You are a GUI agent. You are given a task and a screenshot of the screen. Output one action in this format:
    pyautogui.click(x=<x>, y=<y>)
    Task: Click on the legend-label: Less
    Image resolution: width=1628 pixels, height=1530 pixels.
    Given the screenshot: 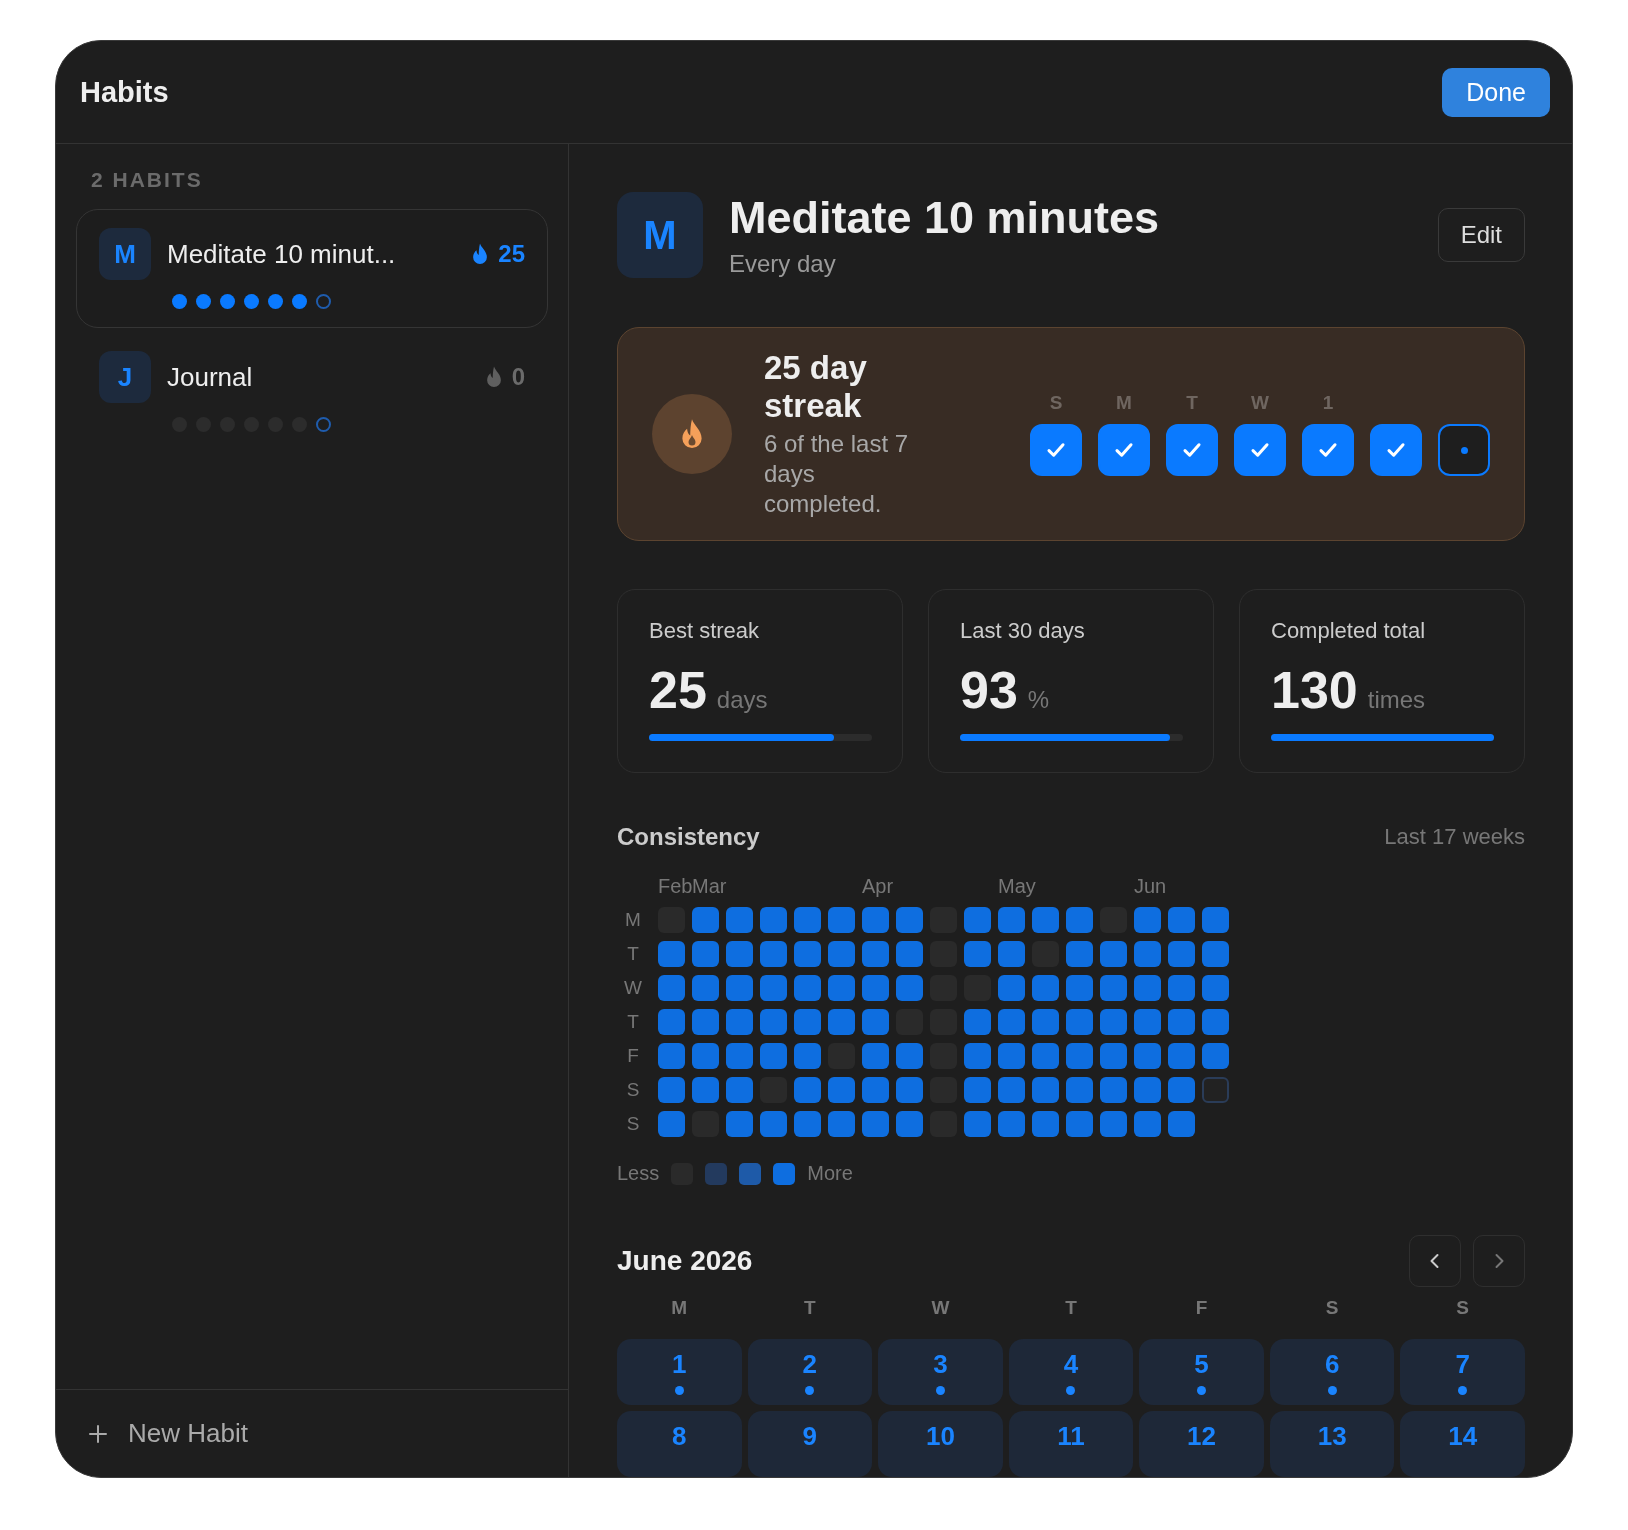 What is the action you would take?
    pyautogui.click(x=638, y=1173)
    